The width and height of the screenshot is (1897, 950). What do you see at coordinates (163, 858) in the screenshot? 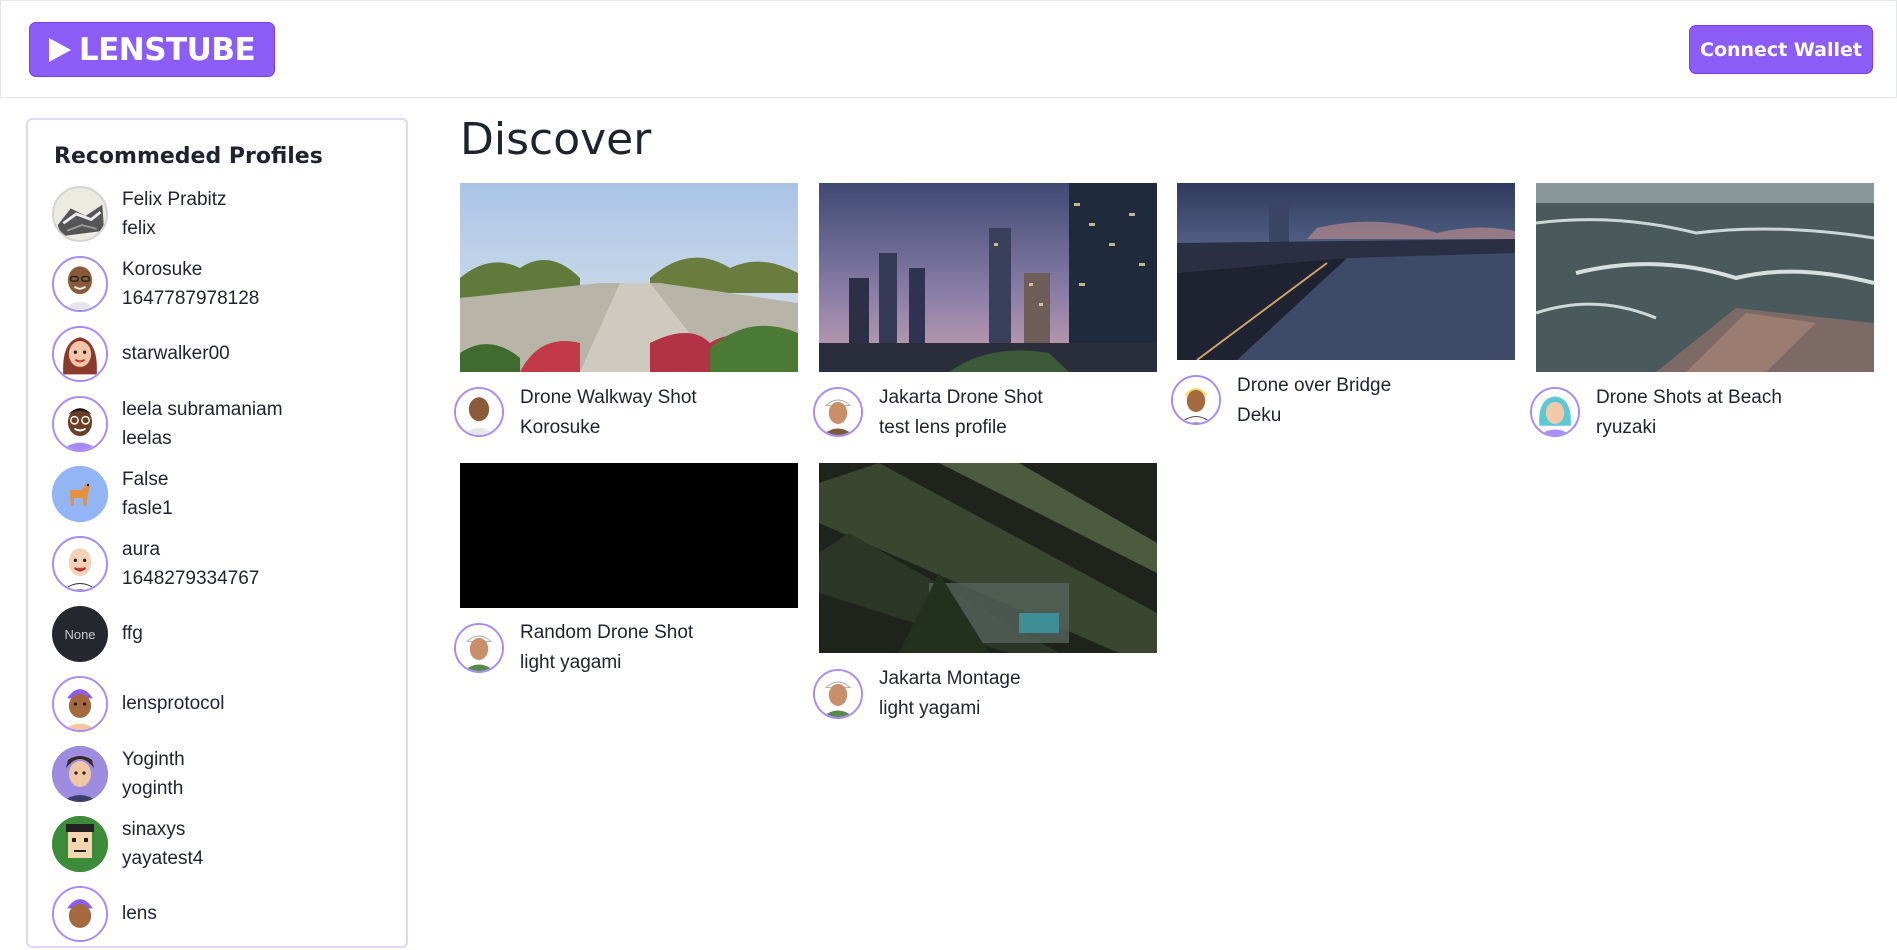
I see `profile-handle: yayatest4` at bounding box center [163, 858].